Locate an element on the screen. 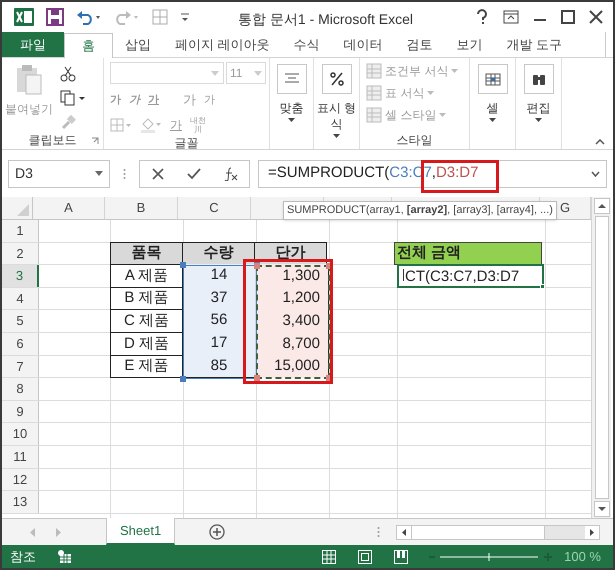 Image resolution: width=615 pixels, height=570 pixels. grid-icon is located at coordinates (160, 17).